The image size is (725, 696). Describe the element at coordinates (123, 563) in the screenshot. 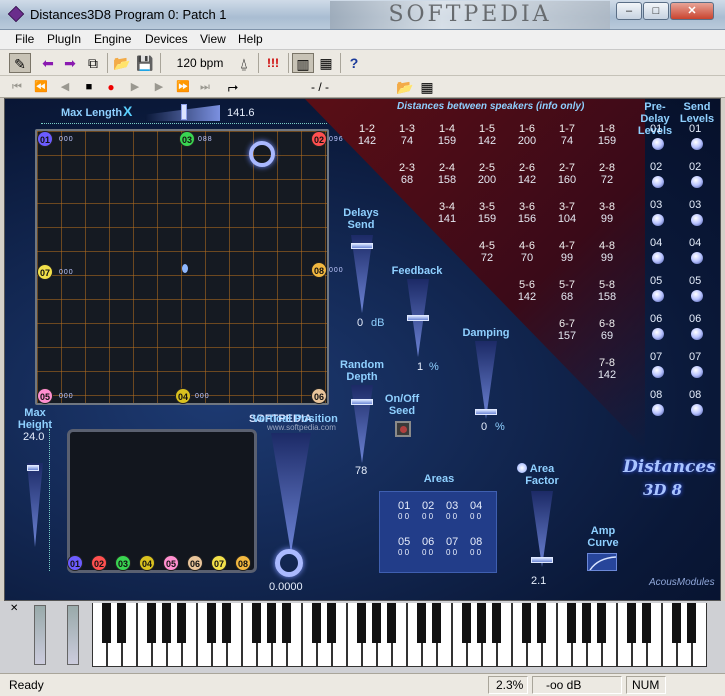

I see `height-speaker-03: 03` at that location.